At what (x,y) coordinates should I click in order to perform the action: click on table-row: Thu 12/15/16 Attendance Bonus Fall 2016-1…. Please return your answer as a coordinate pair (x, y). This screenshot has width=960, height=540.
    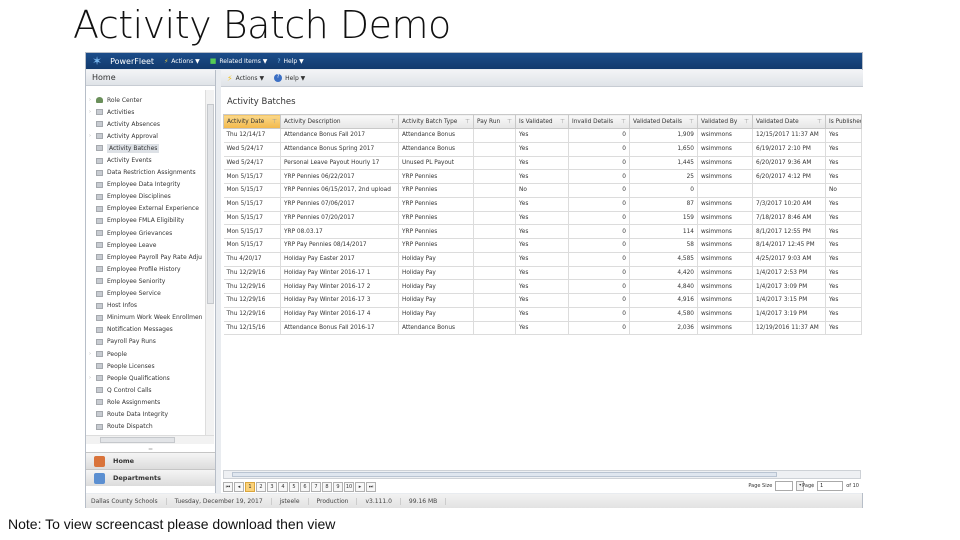
    Looking at the image, I should click on (542, 328).